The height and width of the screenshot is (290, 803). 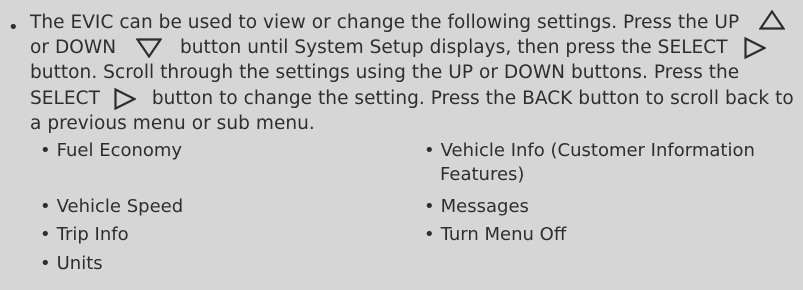 I want to click on intro-text: or DOWN, so click(x=73, y=48).